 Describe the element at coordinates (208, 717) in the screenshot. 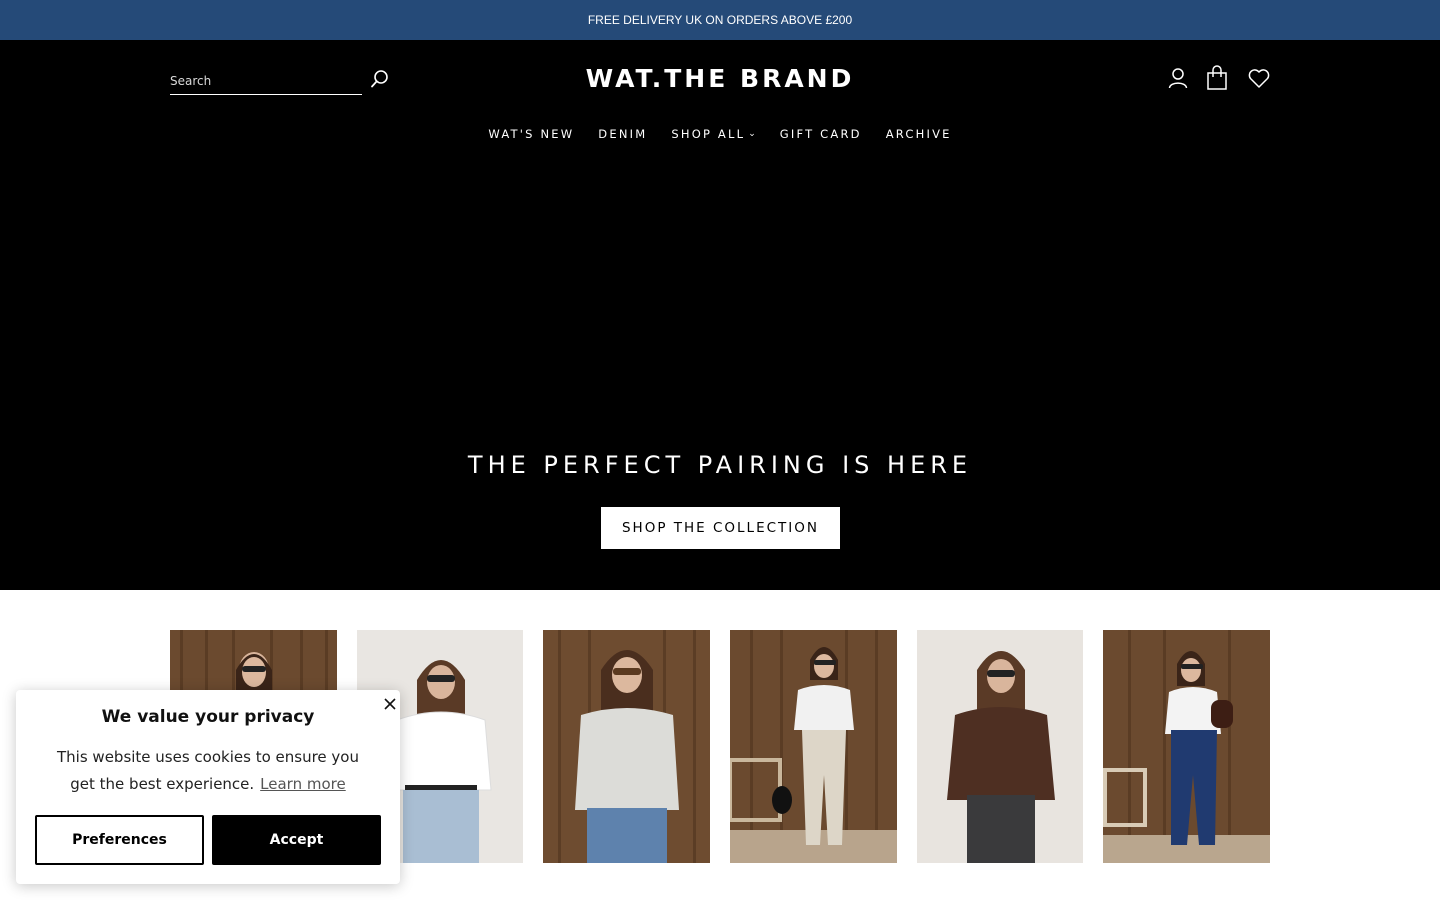

I see `cookie-title: We value your privacy` at that location.